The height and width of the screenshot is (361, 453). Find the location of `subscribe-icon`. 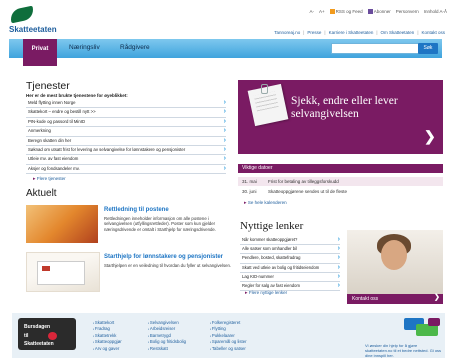

subscribe-icon is located at coordinates (370, 12).